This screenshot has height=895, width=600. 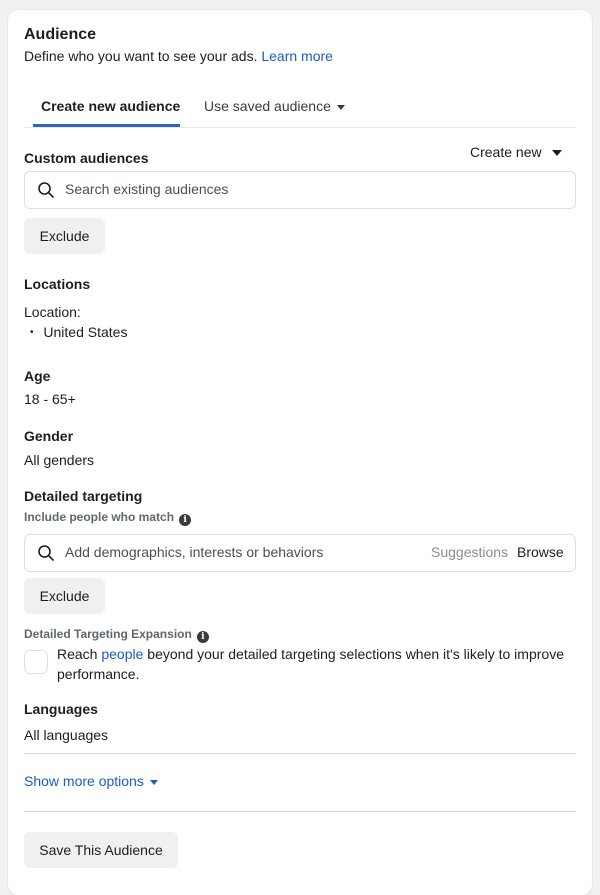 What do you see at coordinates (84, 781) in the screenshot?
I see `show-more-label: Show more options` at bounding box center [84, 781].